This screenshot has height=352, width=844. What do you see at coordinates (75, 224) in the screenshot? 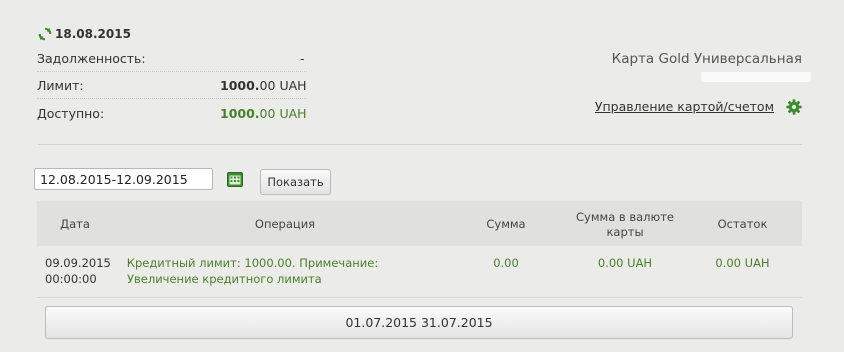
I see `column-header-date: Дата` at bounding box center [75, 224].